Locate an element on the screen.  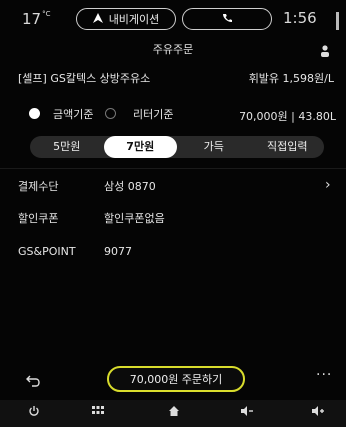
amount-basis-label: 금액기준 is located at coordinates (73, 114).